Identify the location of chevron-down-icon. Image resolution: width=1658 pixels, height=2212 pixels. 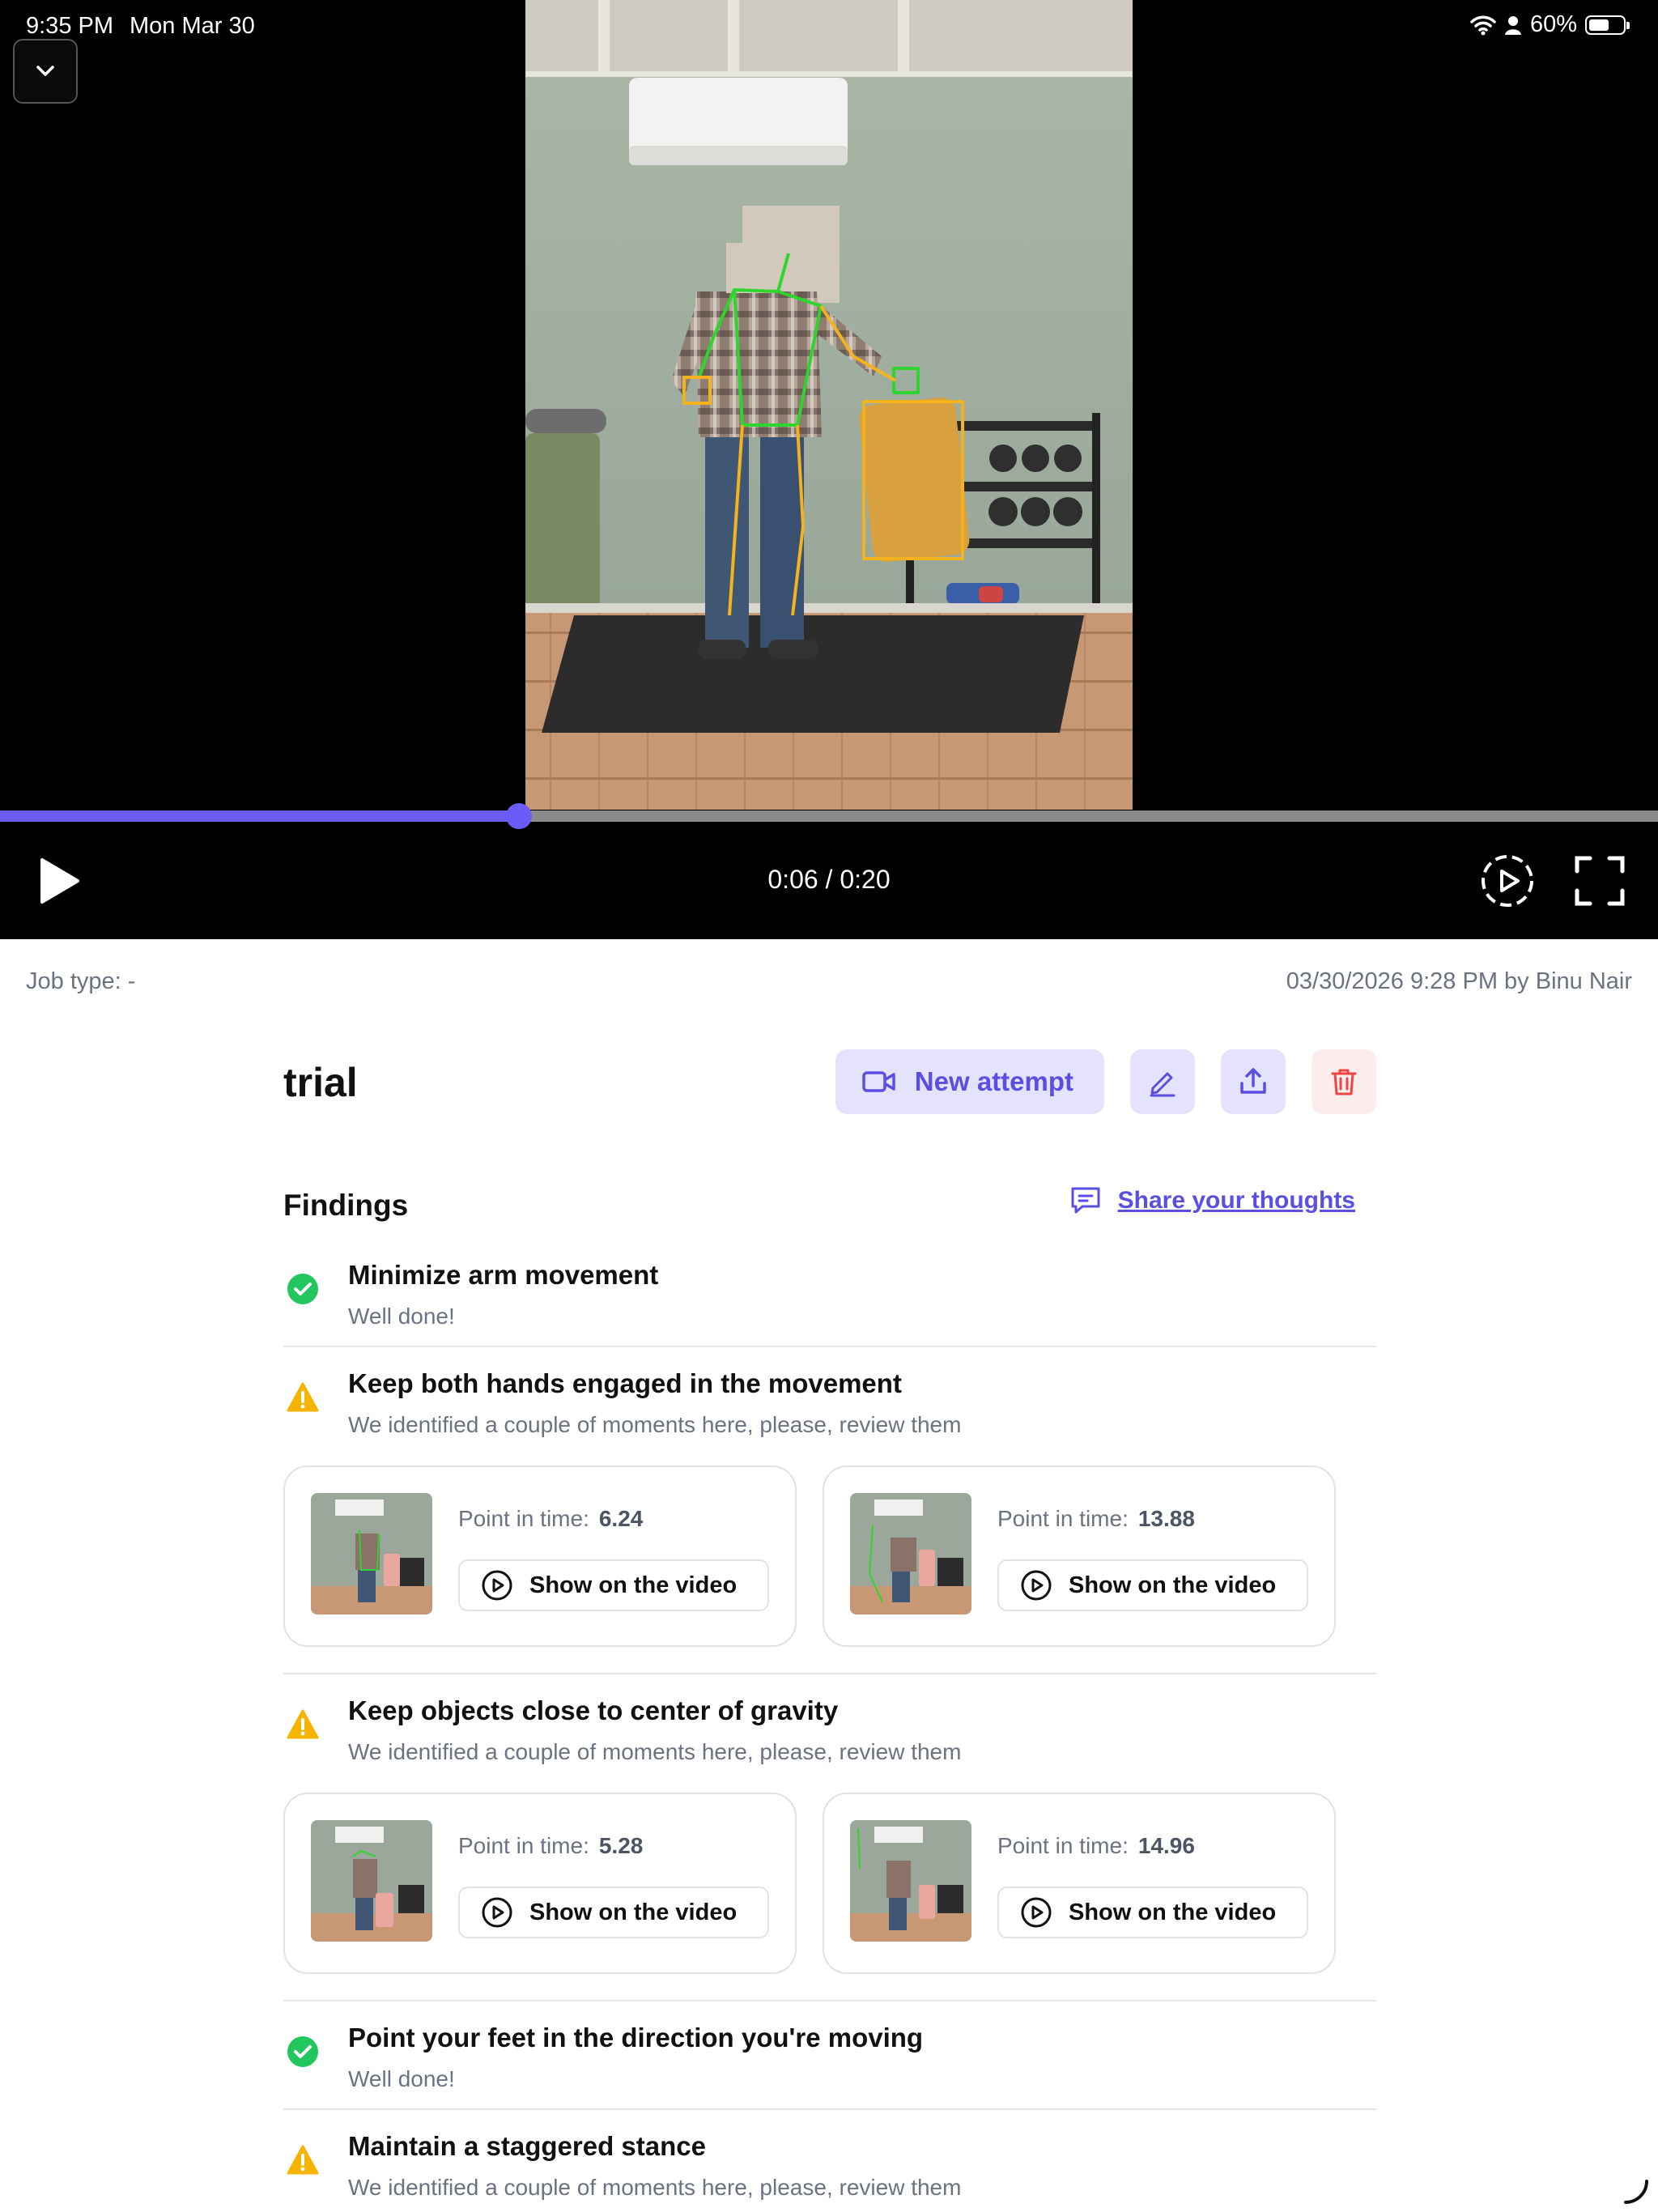
(45, 71).